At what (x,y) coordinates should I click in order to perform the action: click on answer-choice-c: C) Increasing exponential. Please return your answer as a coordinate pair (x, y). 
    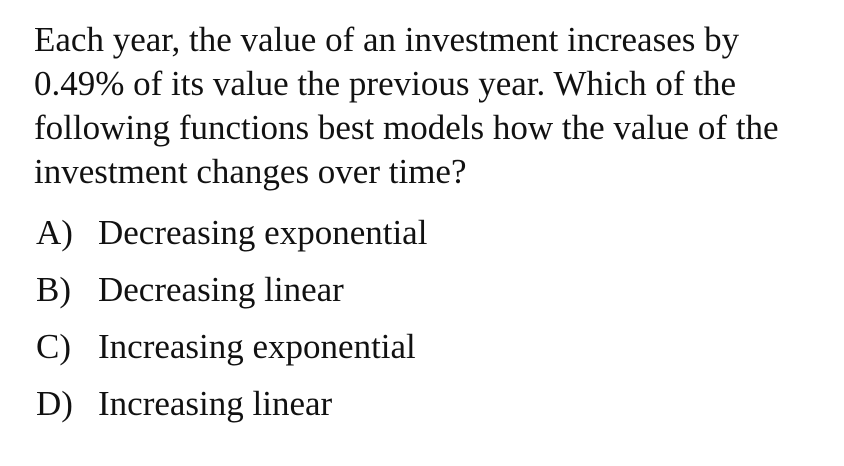
    Looking at the image, I should click on (416, 353).